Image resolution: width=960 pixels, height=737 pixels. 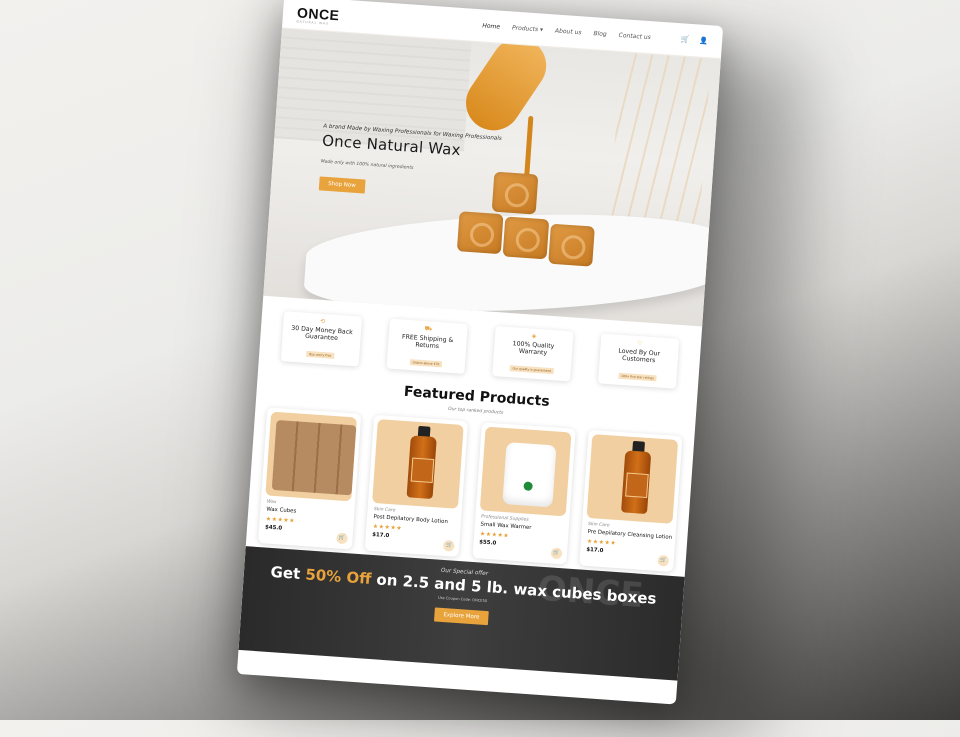 What do you see at coordinates (634, 35) in the screenshot?
I see `nav-item-contact: Contact us` at bounding box center [634, 35].